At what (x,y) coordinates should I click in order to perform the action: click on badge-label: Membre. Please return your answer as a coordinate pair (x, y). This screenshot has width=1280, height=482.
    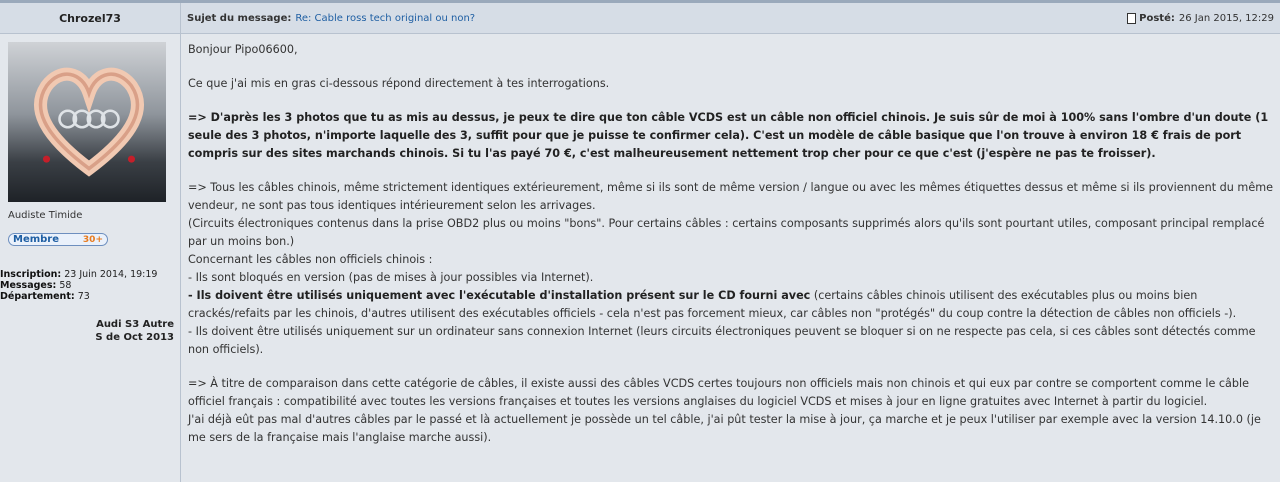
    Looking at the image, I should click on (36, 239).